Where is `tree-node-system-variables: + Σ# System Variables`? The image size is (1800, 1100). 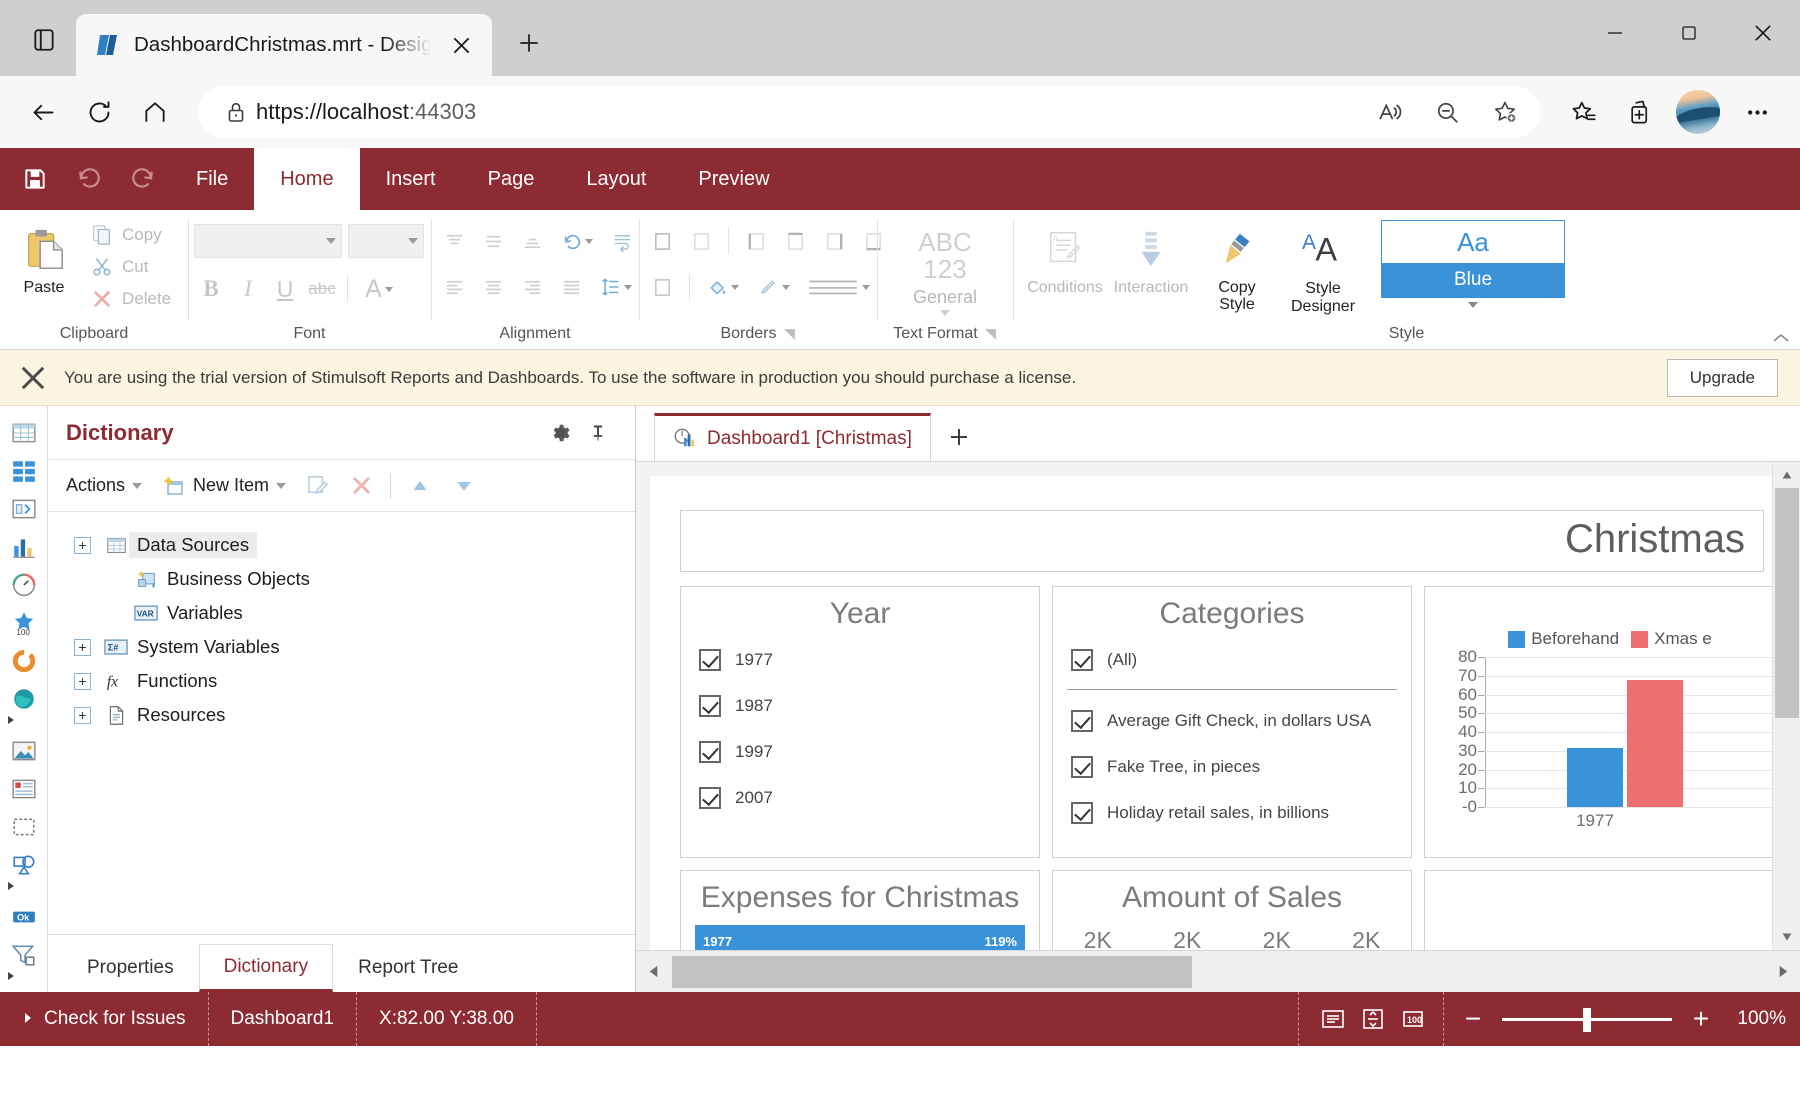 tree-node-system-variables: + Σ# System Variables is located at coordinates (341, 647).